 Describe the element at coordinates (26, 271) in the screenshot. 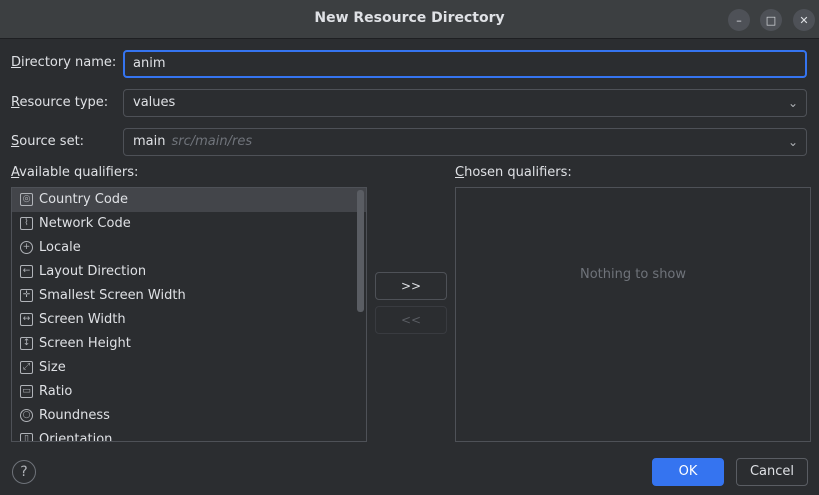

I see `layout-direction-icon: ←` at that location.